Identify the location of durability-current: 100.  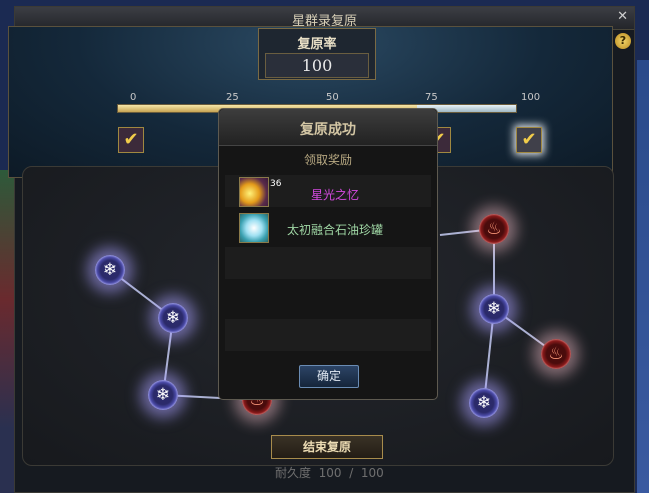
(330, 473).